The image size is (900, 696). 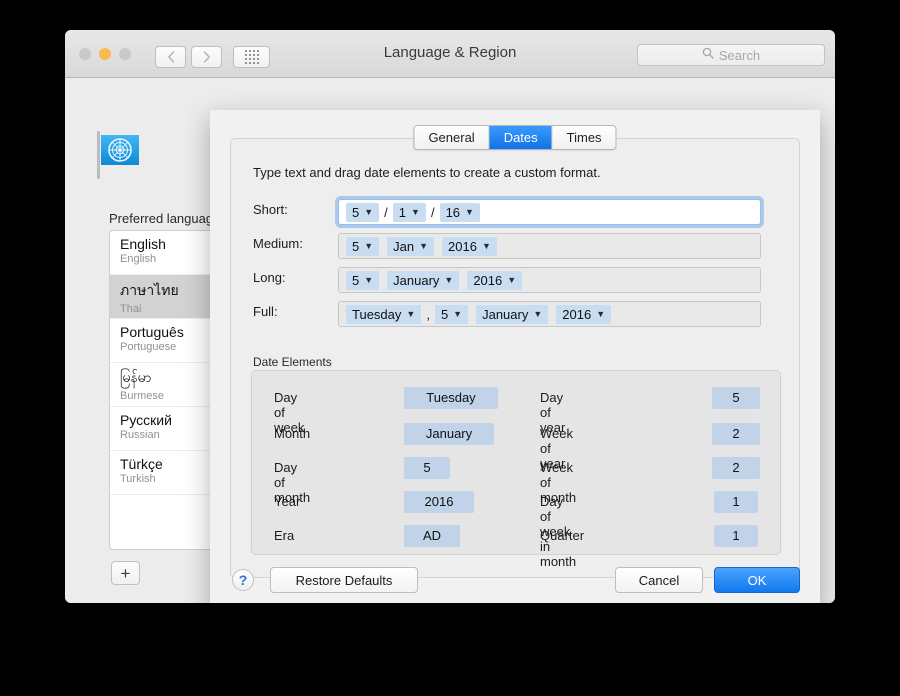 What do you see at coordinates (384, 314) in the screenshot?
I see `token-weekday: Tuesday ▼` at bounding box center [384, 314].